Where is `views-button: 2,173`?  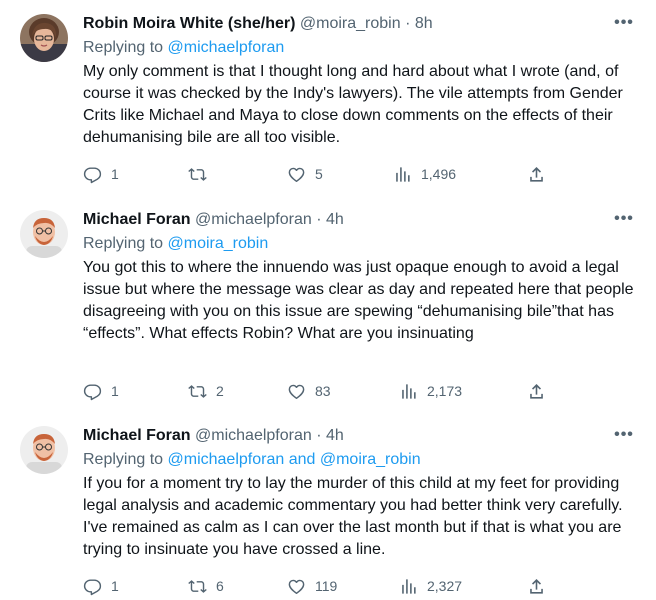 views-button: 2,173 is located at coordinates (430, 391).